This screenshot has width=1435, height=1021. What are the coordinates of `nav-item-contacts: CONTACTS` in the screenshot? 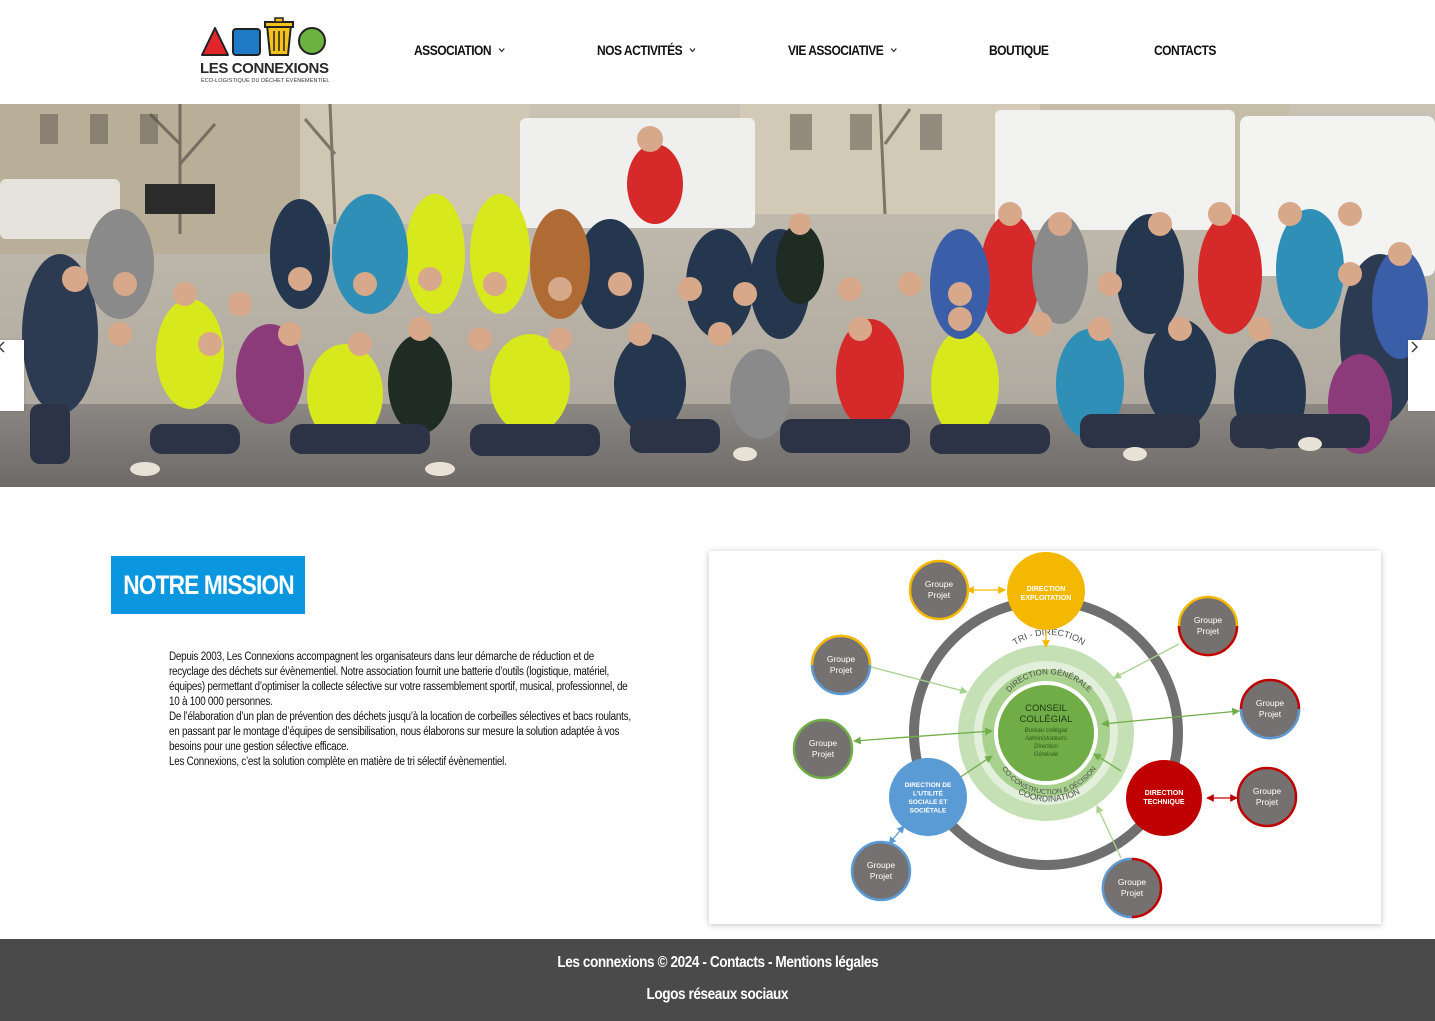 It's located at (1185, 50).